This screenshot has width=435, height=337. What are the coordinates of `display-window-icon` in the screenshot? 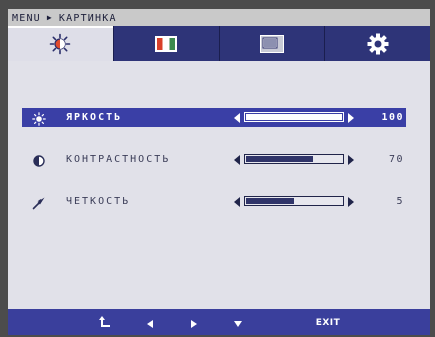 It's located at (271, 43).